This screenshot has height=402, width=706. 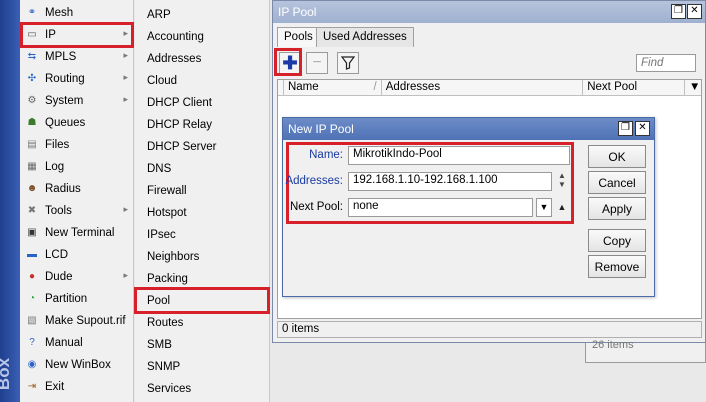 What do you see at coordinates (32, 166) in the screenshot?
I see `log-icon: ▦` at bounding box center [32, 166].